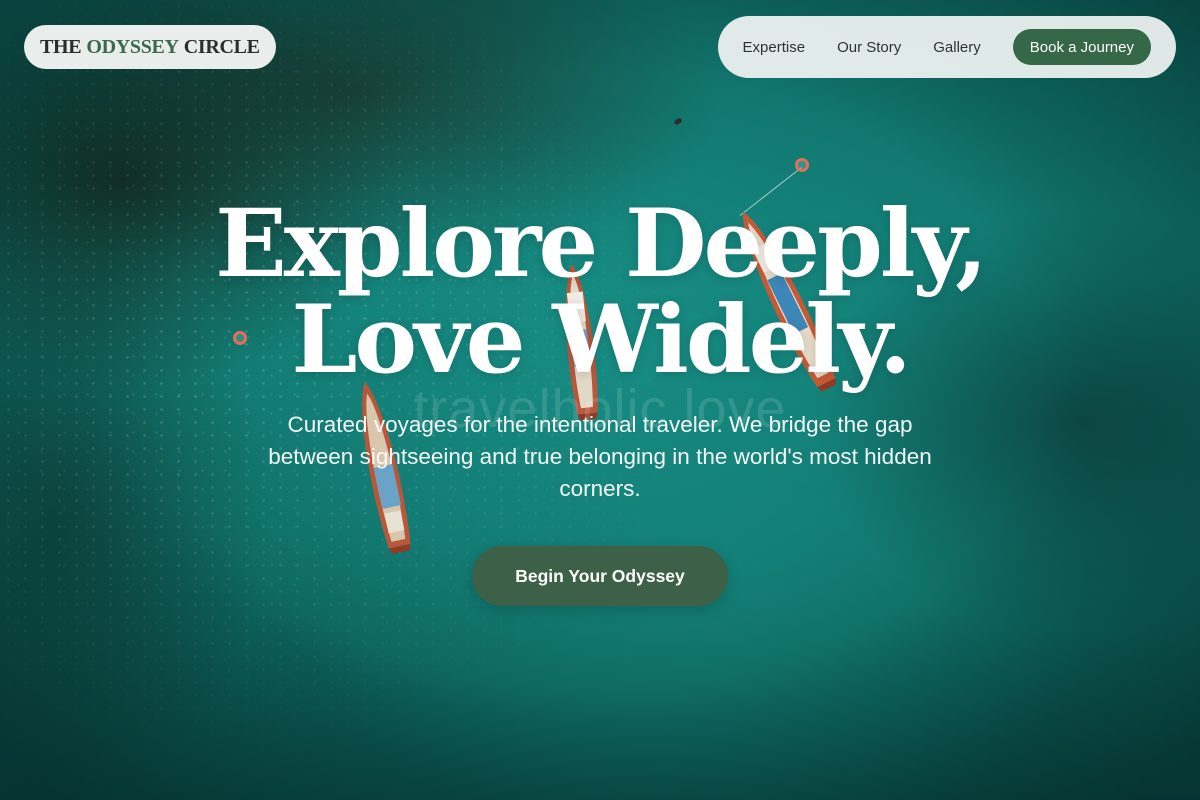 This screenshot has width=1200, height=800. What do you see at coordinates (600, 576) in the screenshot?
I see `begin-odyssey-button: Begin Your Odyssey` at bounding box center [600, 576].